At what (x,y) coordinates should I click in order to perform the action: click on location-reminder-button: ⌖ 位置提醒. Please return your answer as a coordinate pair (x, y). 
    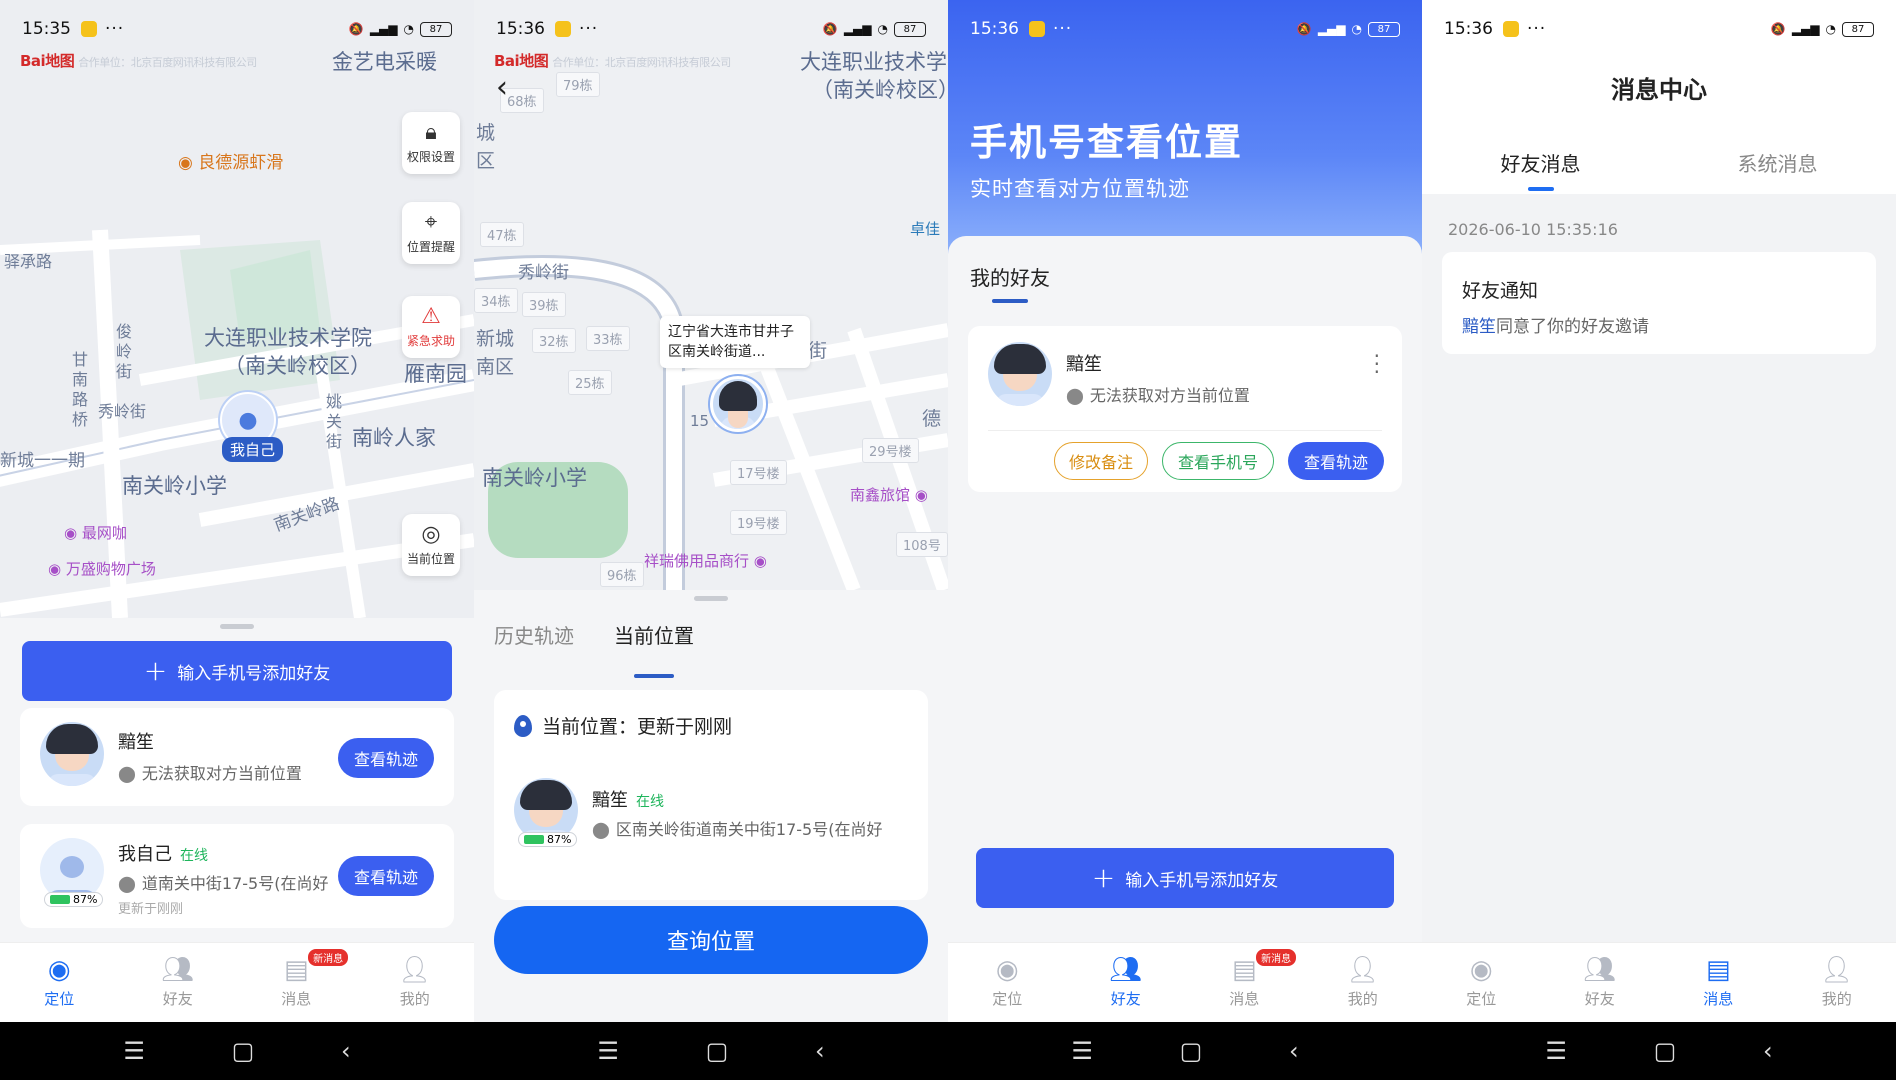
    Looking at the image, I should click on (431, 233).